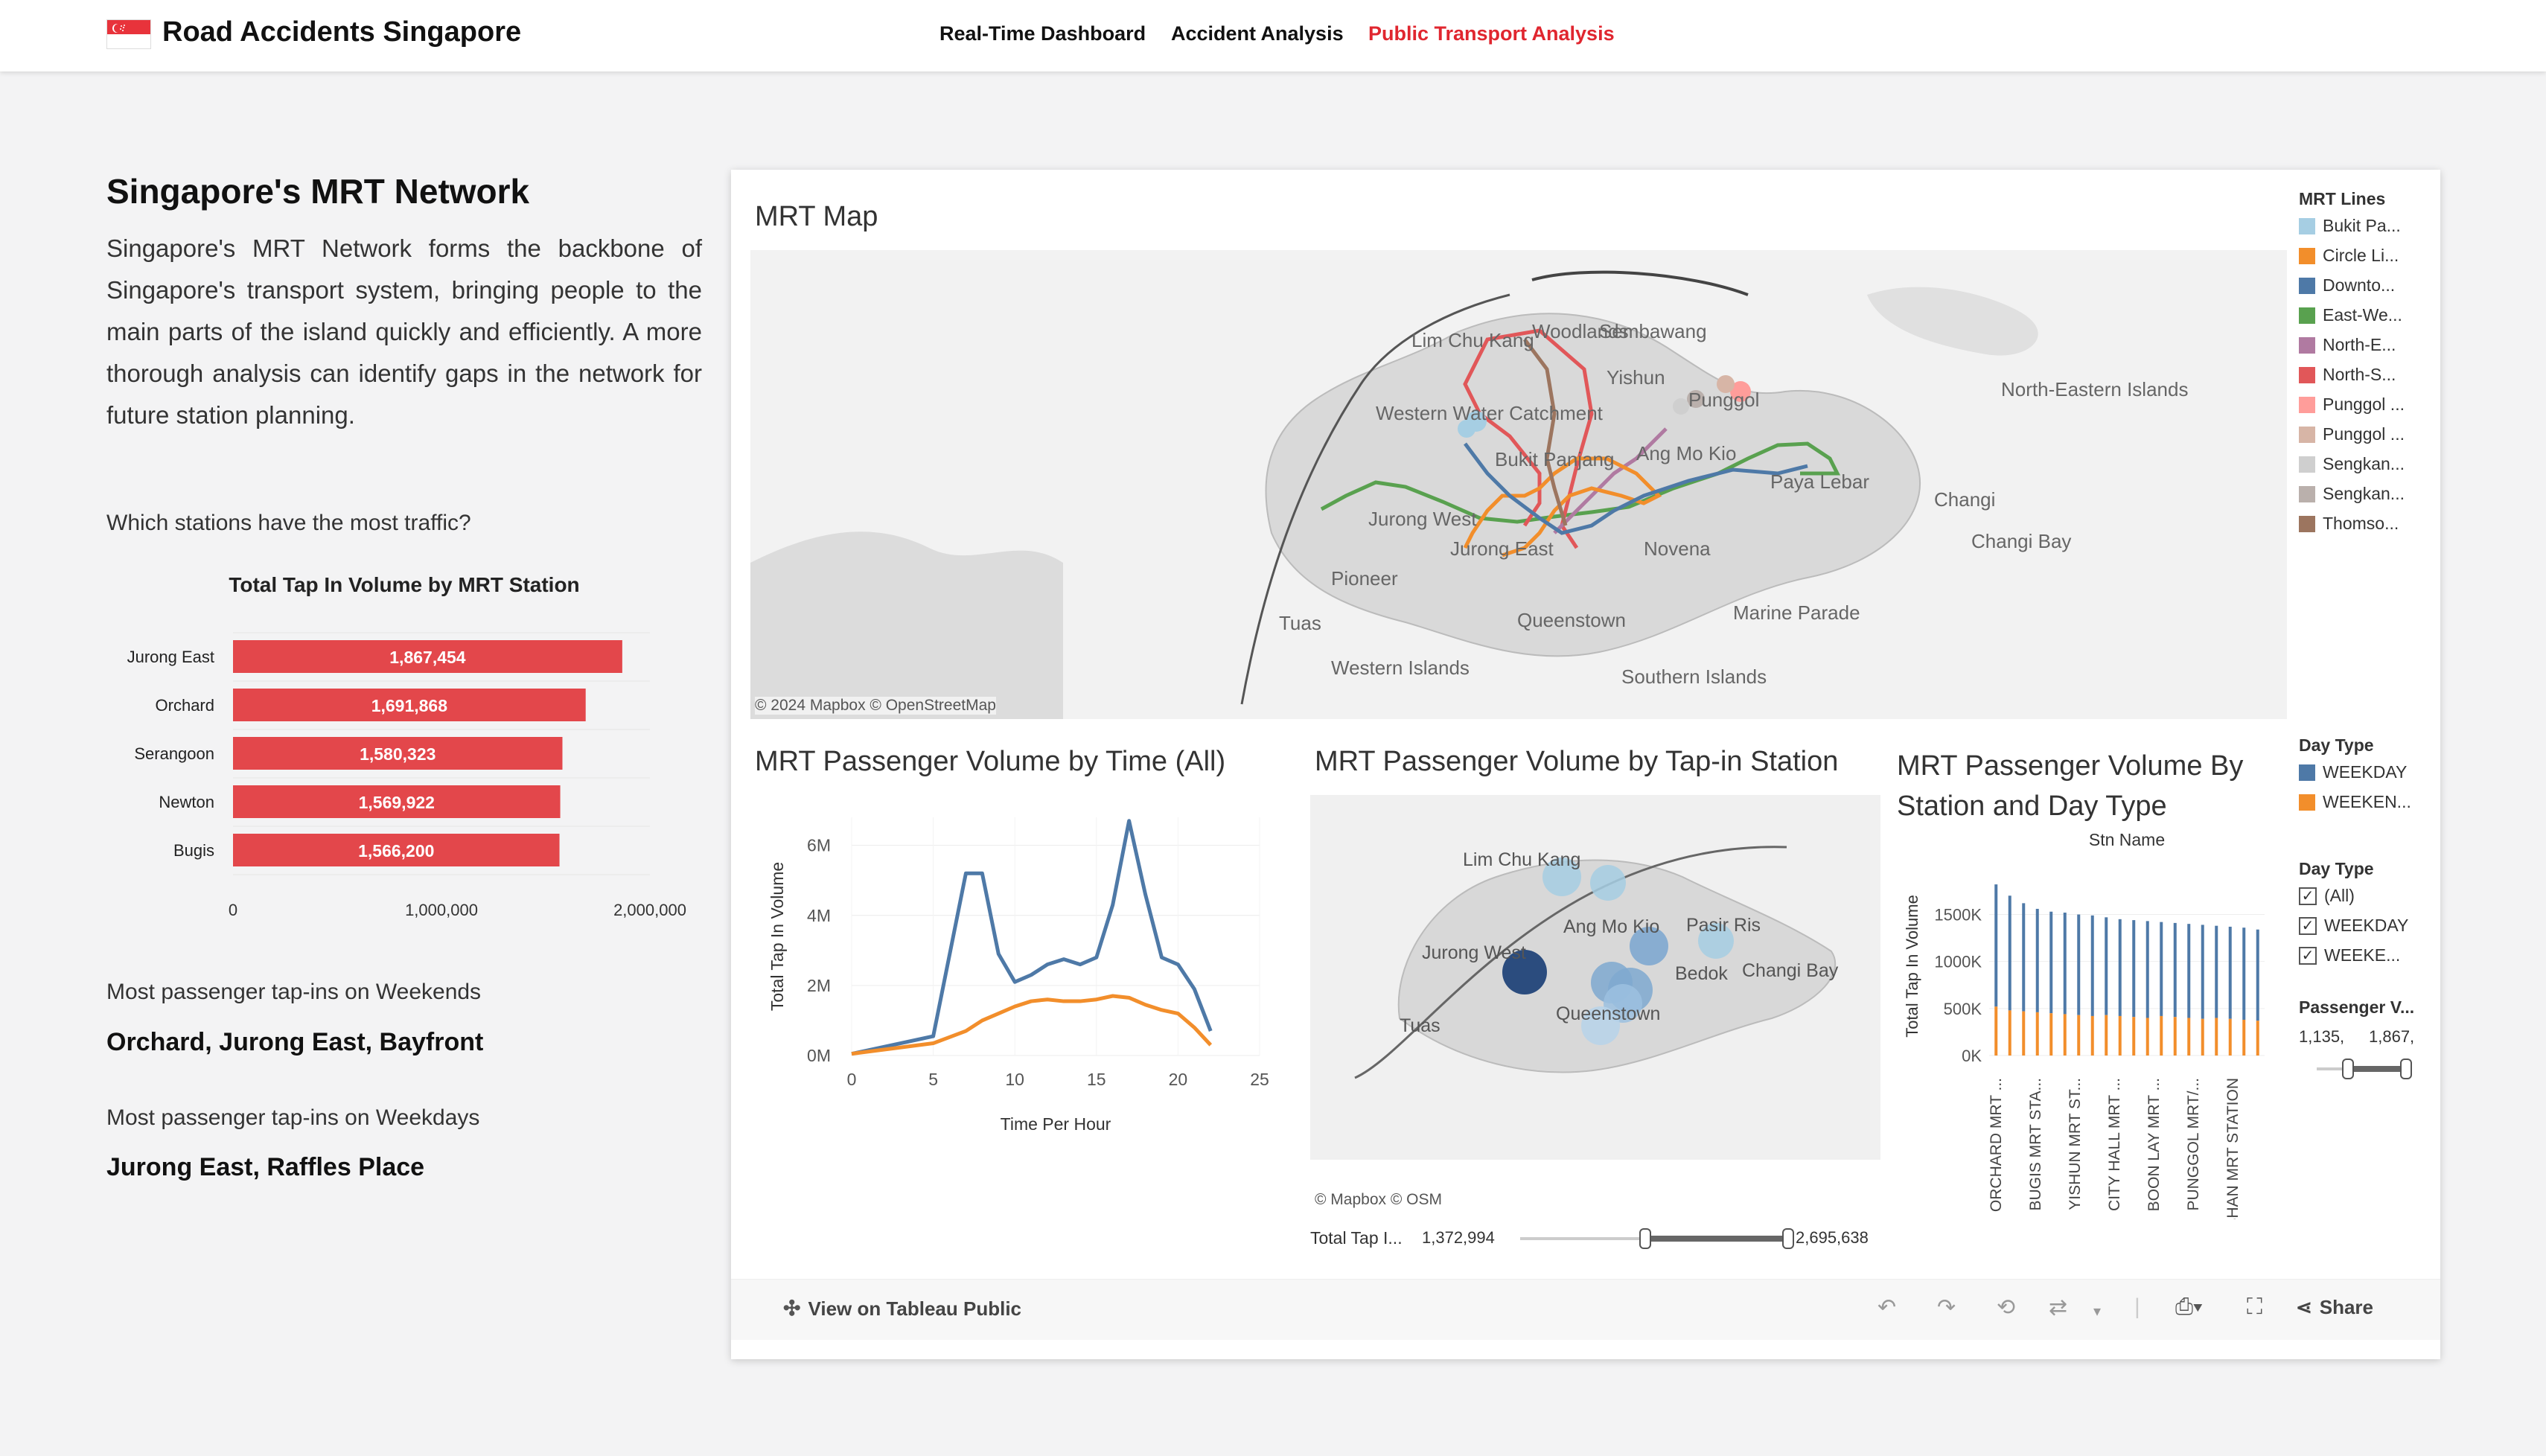 The height and width of the screenshot is (1456, 2546). What do you see at coordinates (2058, 1307) in the screenshot?
I see `refresh-icon: ⇄` at bounding box center [2058, 1307].